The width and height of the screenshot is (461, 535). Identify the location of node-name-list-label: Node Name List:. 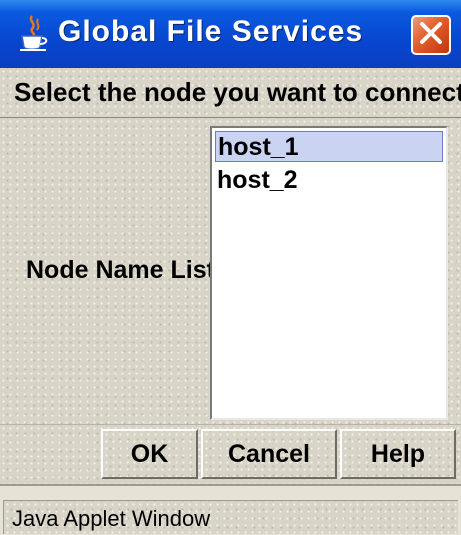
(125, 270).